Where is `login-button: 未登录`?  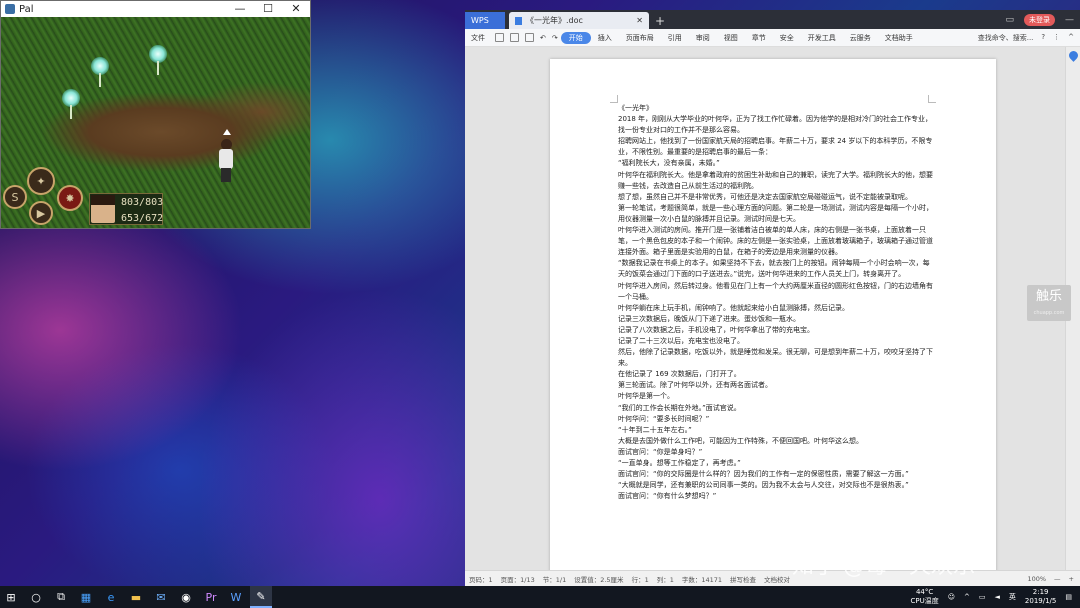
login-button: 未登录 is located at coordinates (1039, 19).